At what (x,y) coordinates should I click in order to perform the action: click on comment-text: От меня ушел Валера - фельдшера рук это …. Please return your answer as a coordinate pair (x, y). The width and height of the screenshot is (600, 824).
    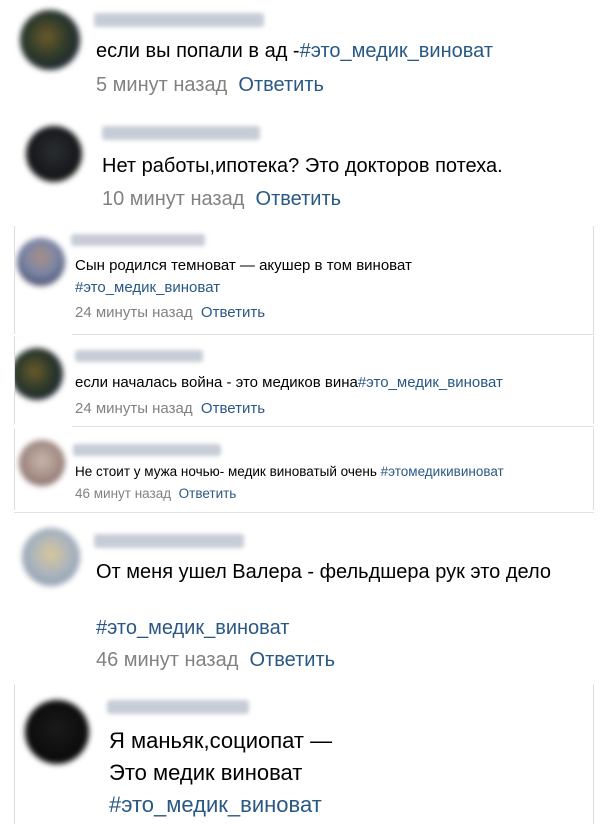
    Looking at the image, I should click on (323, 572).